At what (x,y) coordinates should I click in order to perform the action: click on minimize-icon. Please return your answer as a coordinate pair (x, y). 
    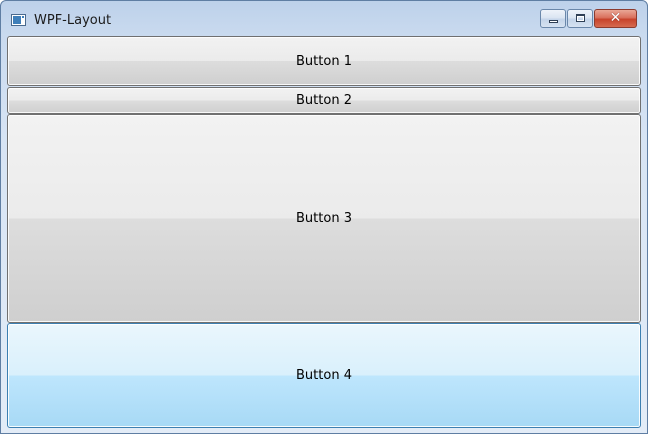
    Looking at the image, I should click on (553, 21).